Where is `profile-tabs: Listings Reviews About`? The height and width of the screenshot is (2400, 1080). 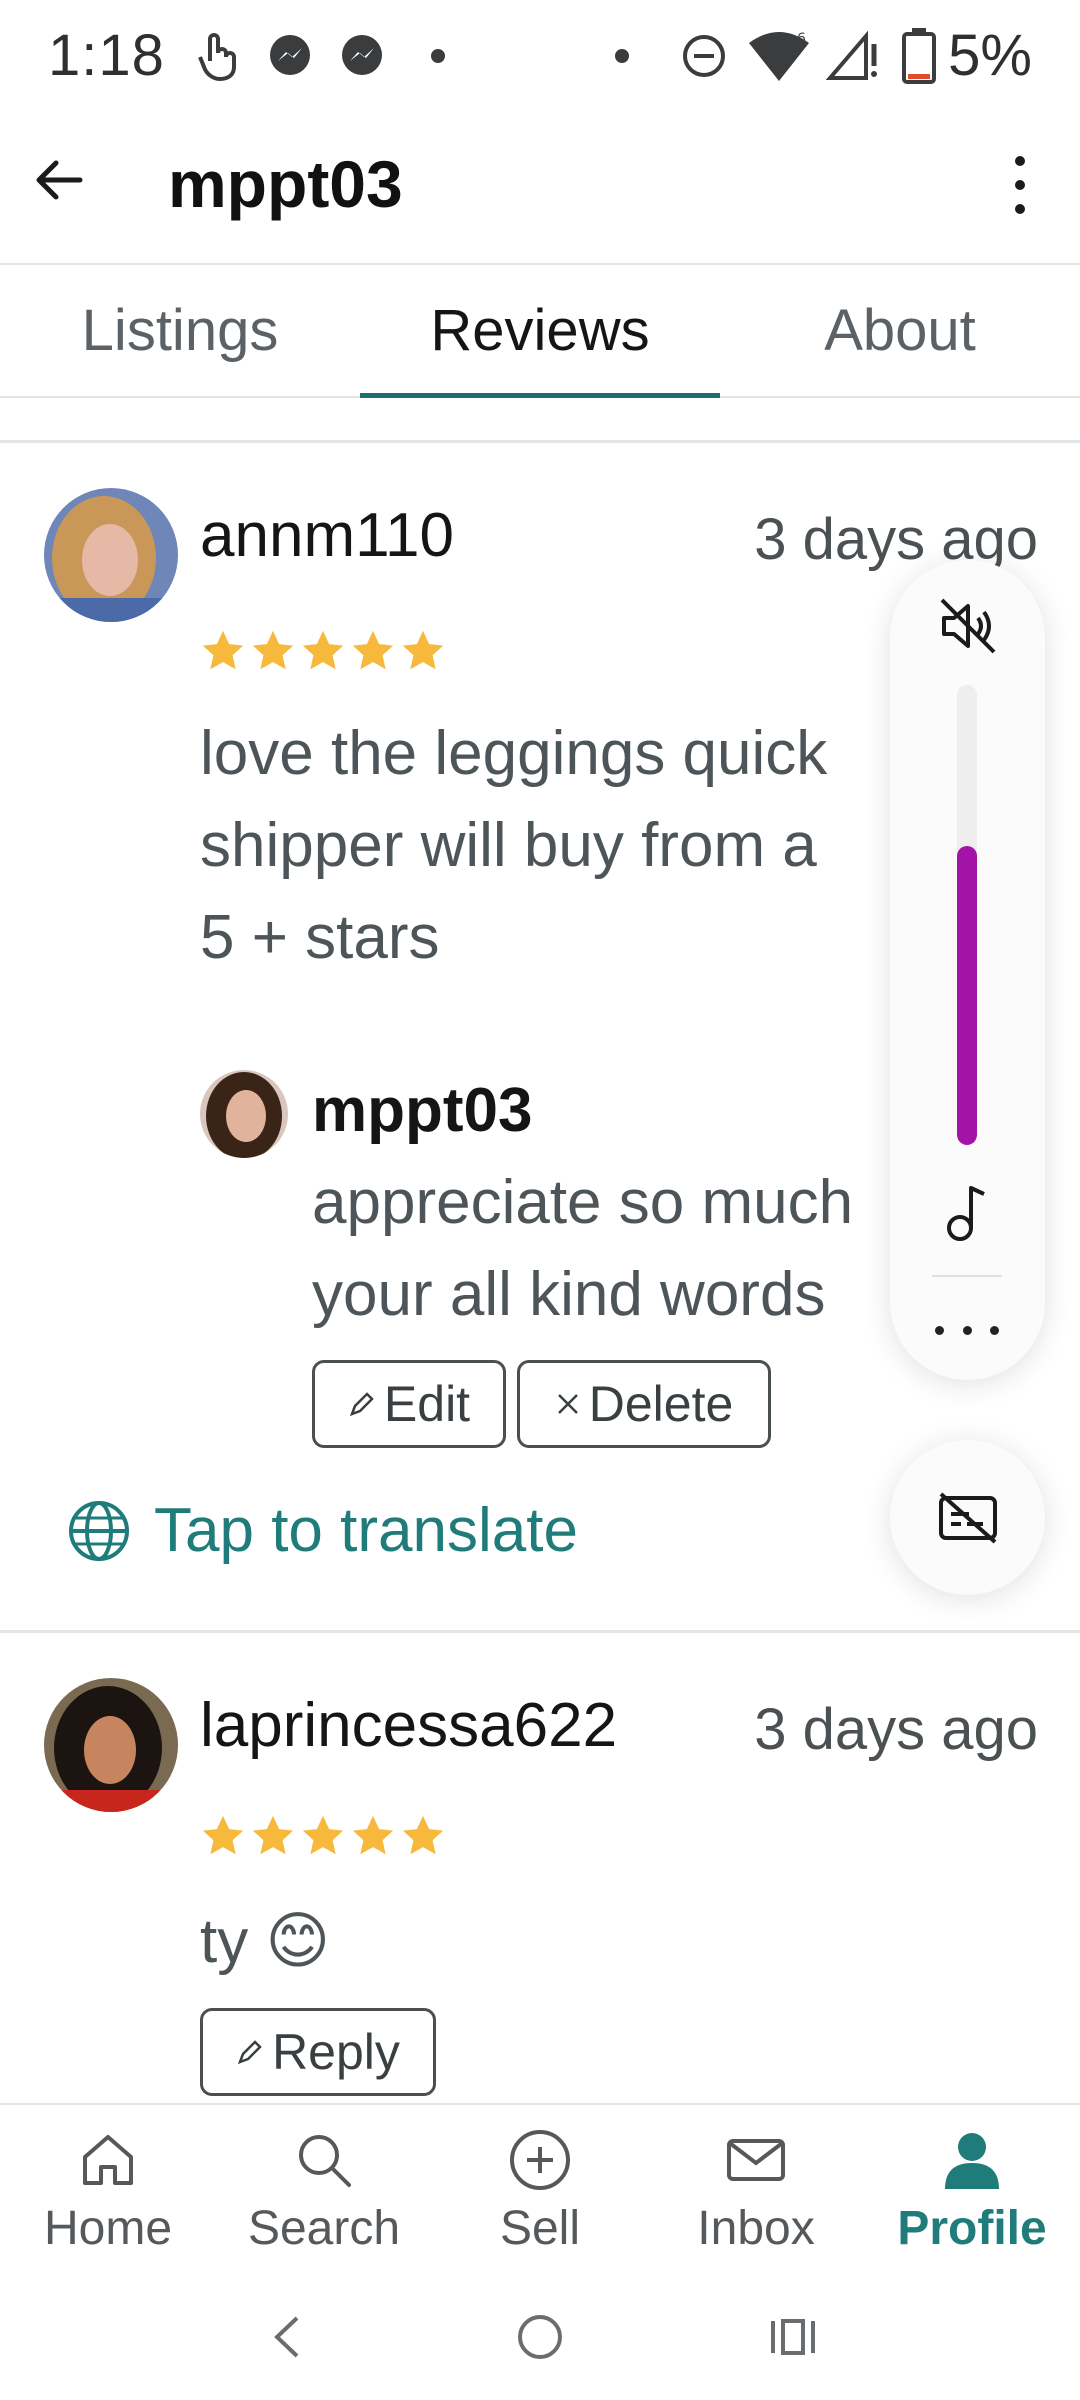 profile-tabs: Listings Reviews About is located at coordinates (540, 331).